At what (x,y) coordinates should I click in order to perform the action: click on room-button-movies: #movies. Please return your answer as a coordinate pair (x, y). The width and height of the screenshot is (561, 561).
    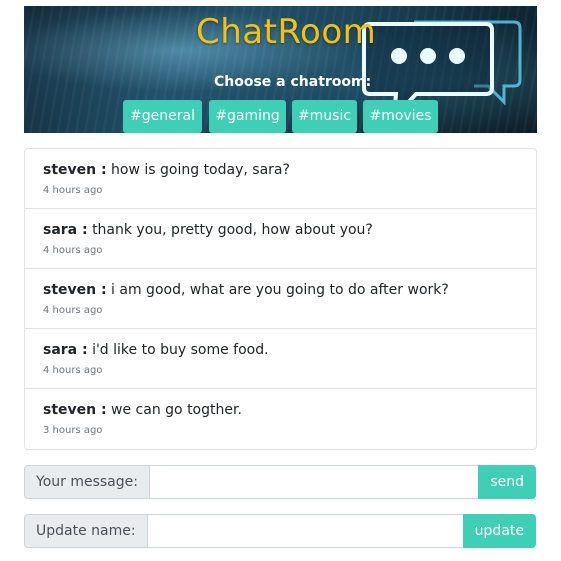
    Looking at the image, I should click on (400, 116).